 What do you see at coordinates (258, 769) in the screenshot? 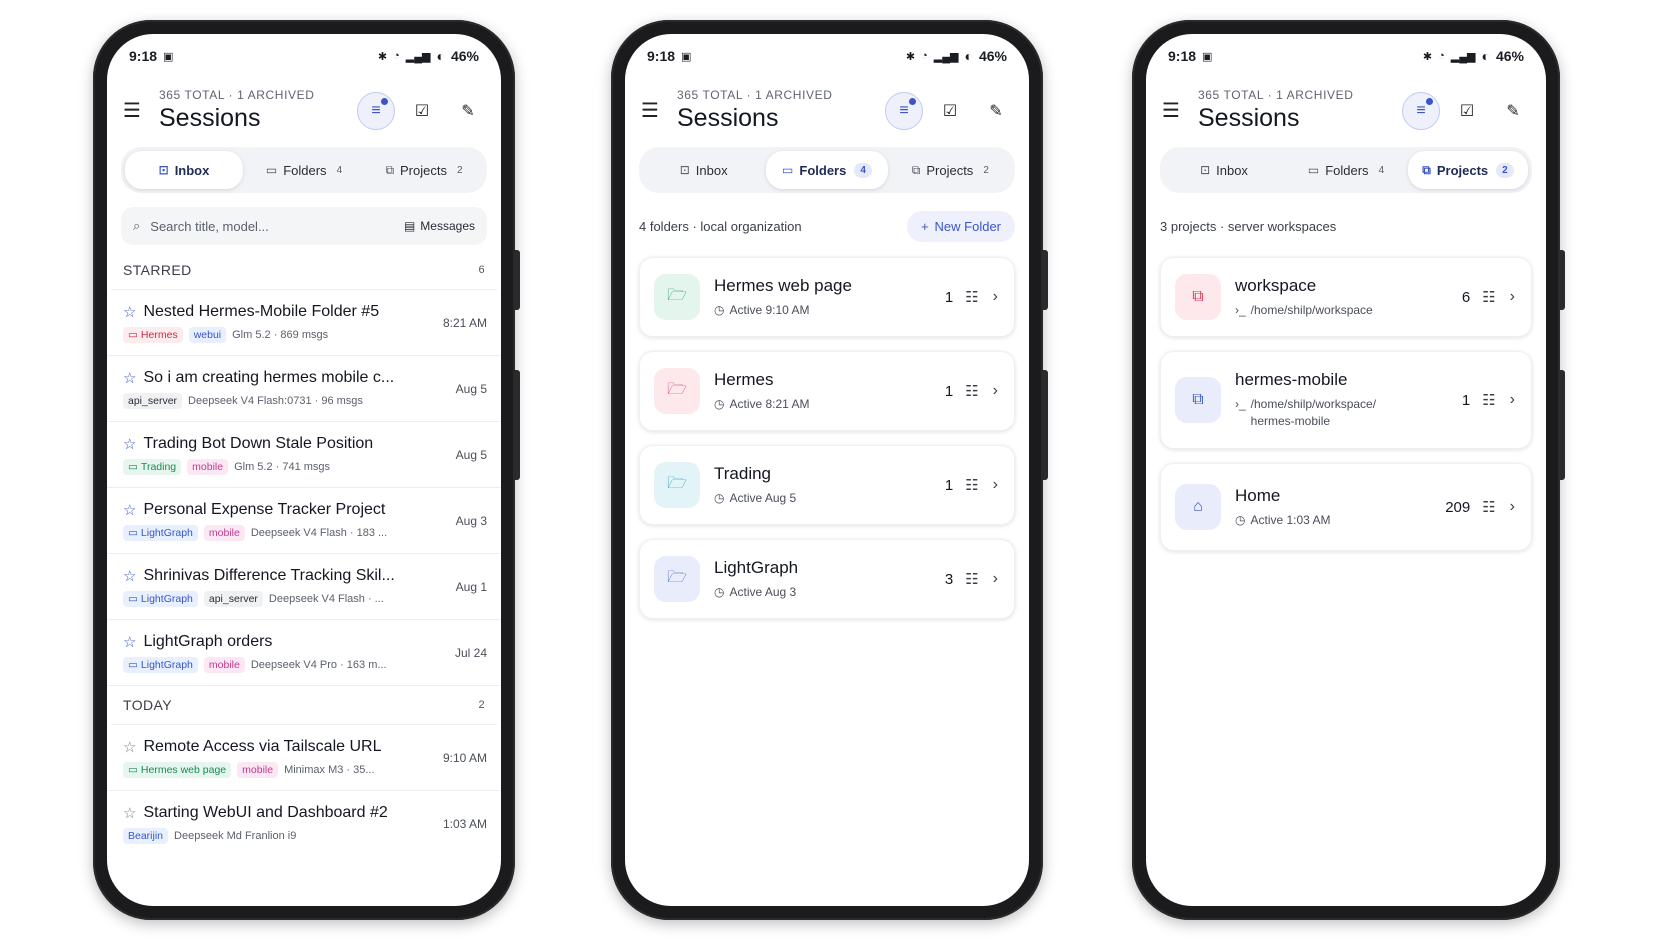
I see `source-tag: mobile` at bounding box center [258, 769].